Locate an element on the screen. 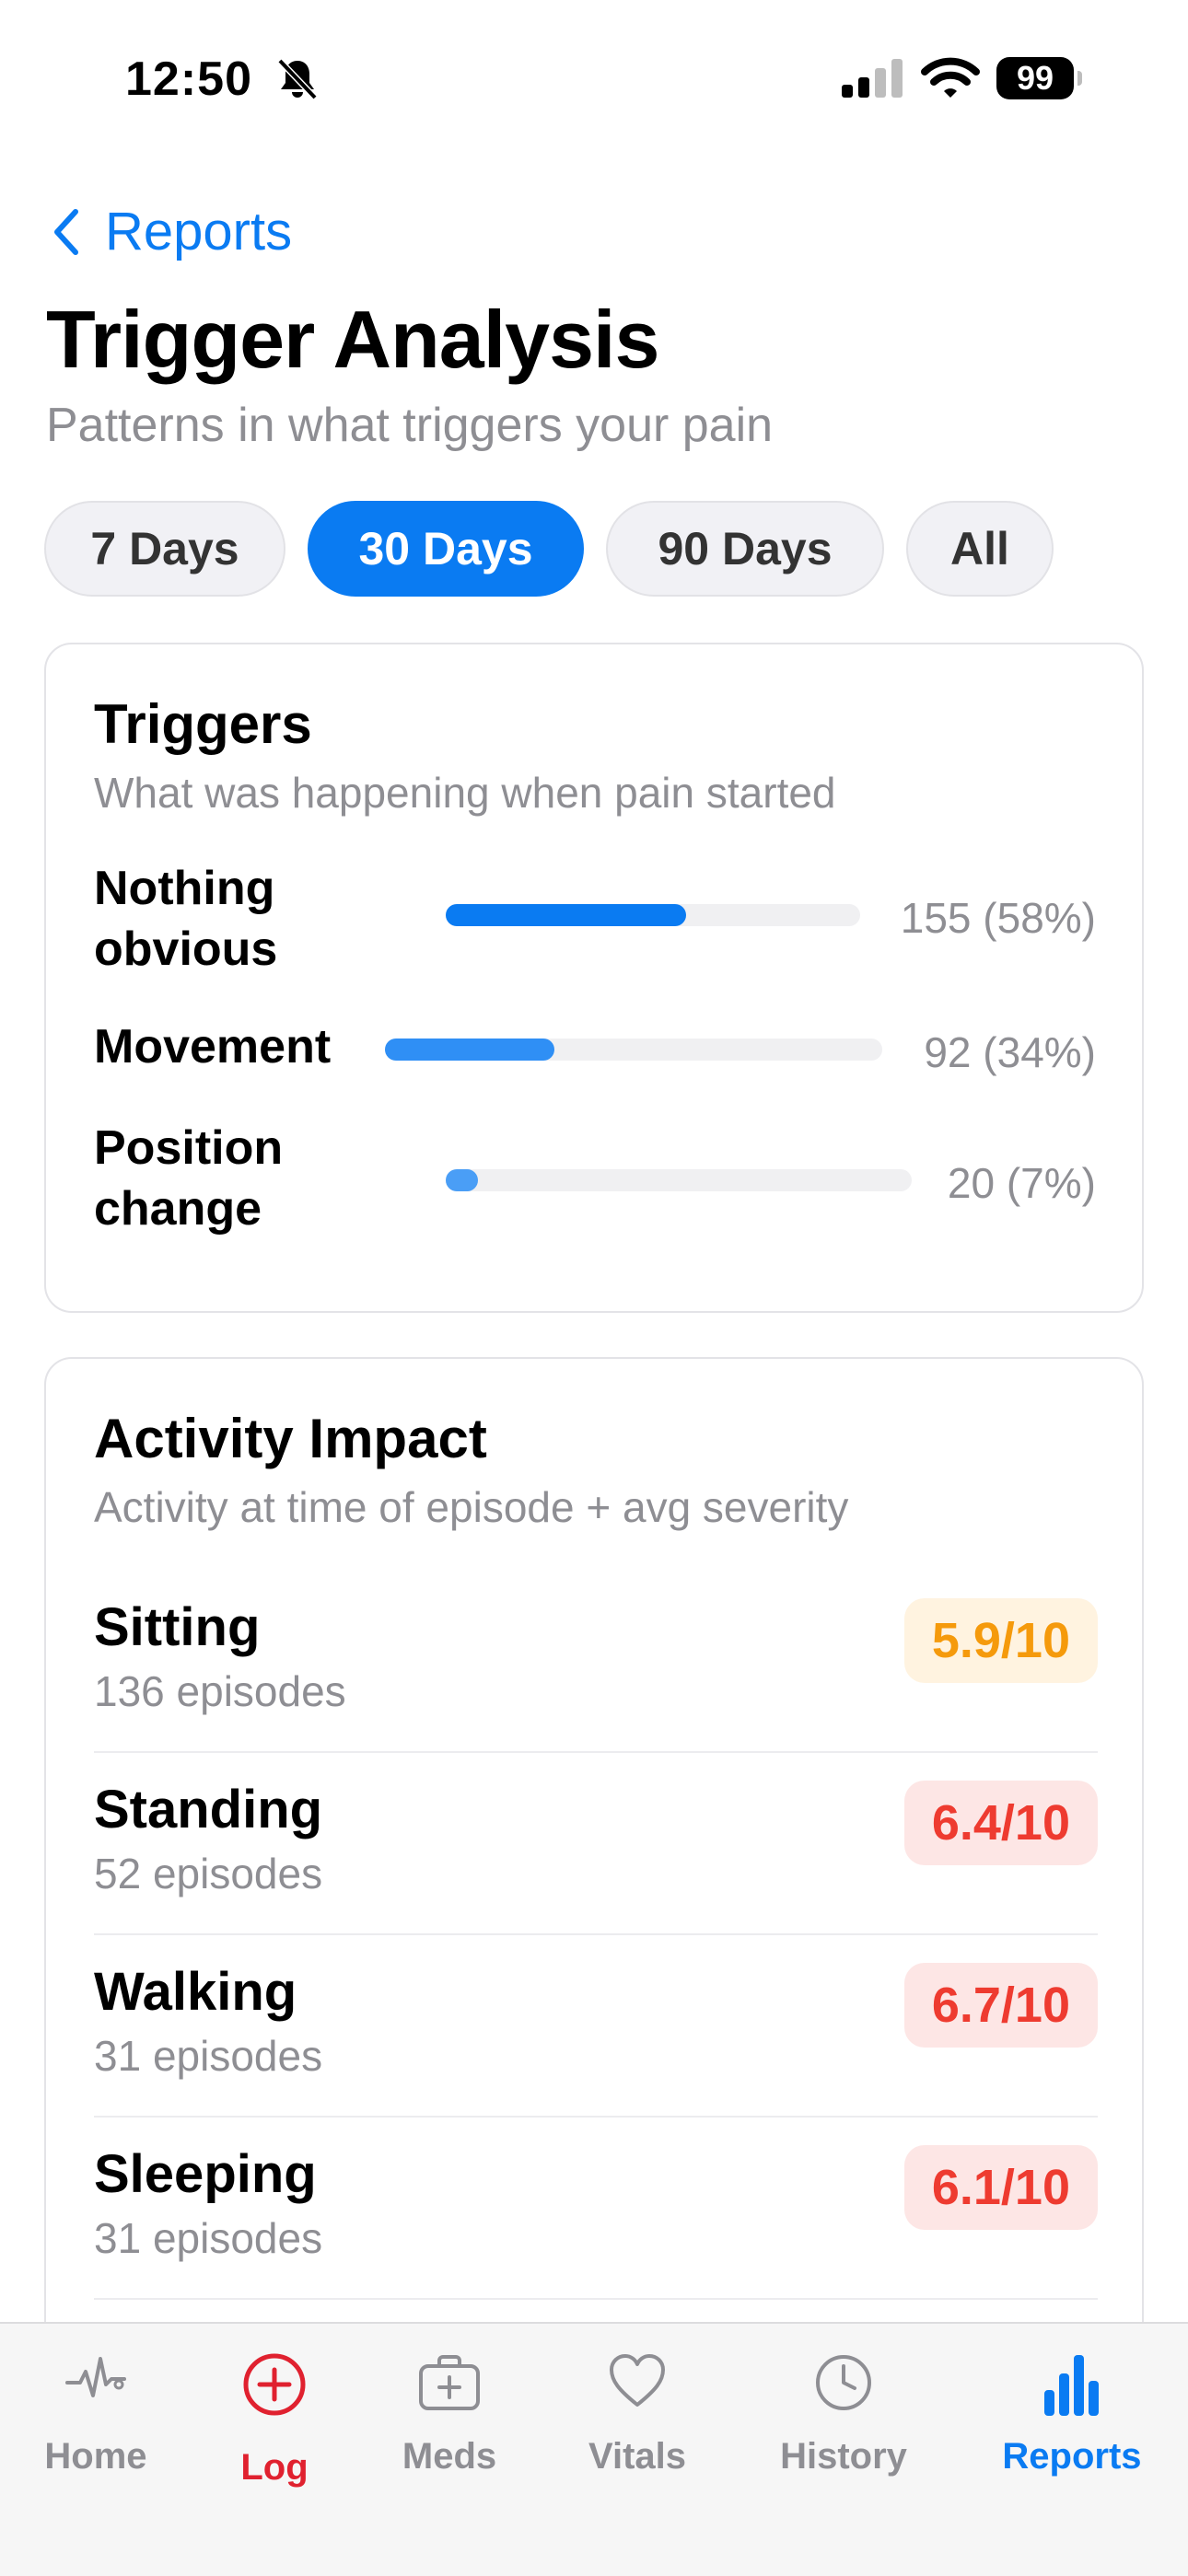 This screenshot has width=1188, height=2576. wifi-icon is located at coordinates (951, 79).